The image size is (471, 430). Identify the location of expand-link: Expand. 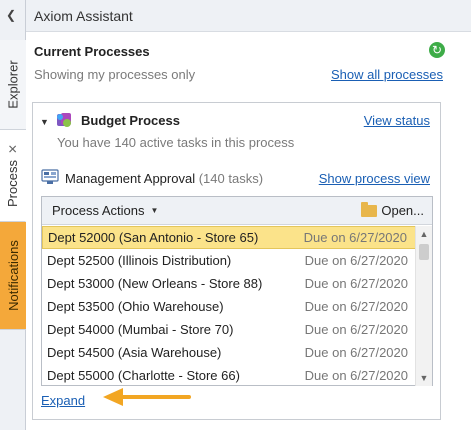
(63, 400).